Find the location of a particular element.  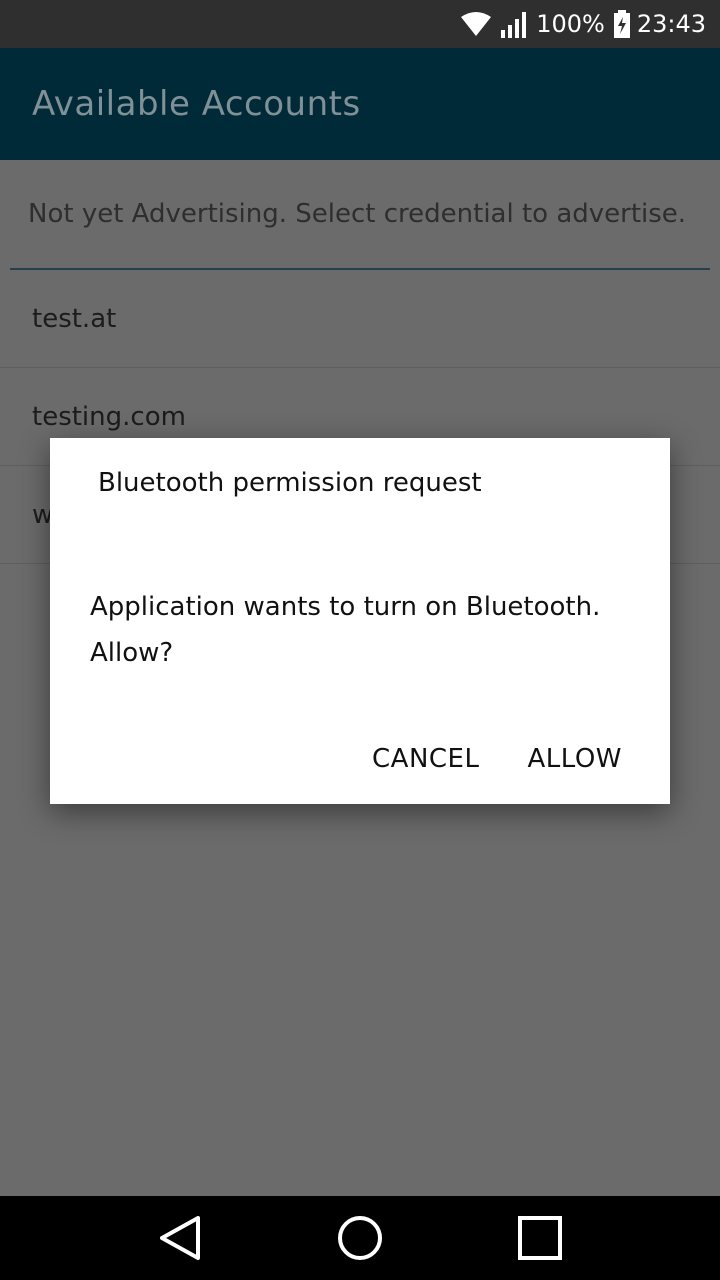

recents-icon is located at coordinates (540, 1238).